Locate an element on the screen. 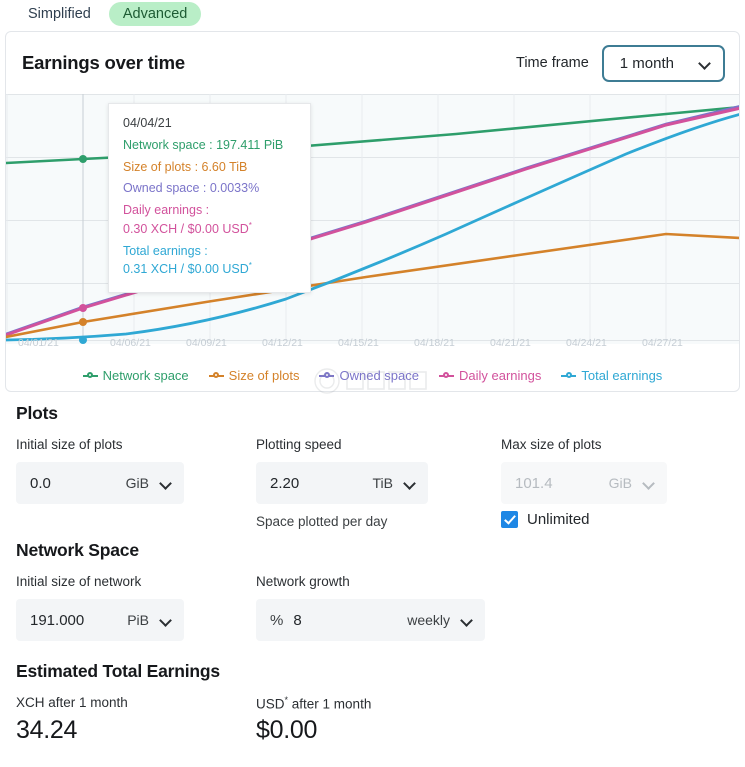 This screenshot has width=745, height=767. plotting-speed-label: Plotting speed is located at coordinates (299, 444).